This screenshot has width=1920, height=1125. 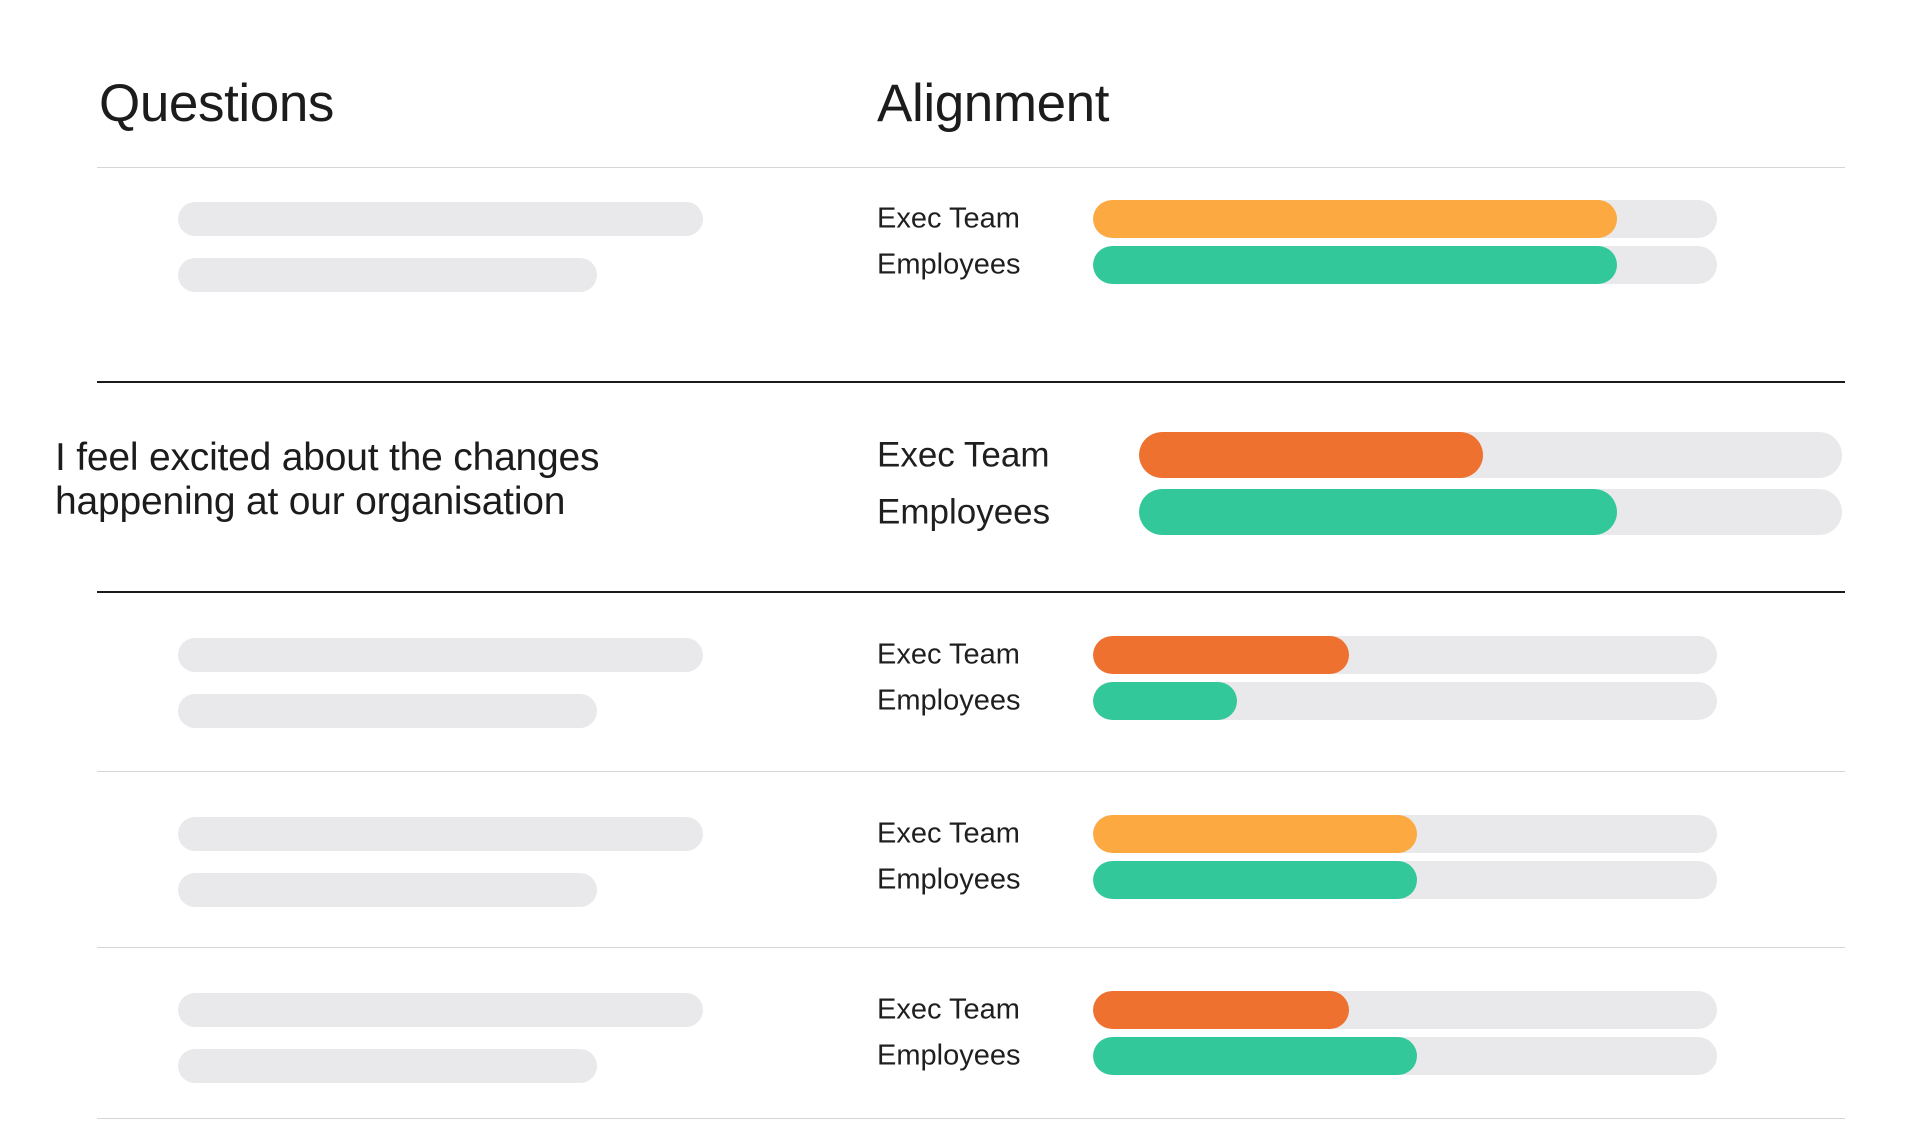 I want to click on table-row: Exec Team Employees, so click(x=960, y=252).